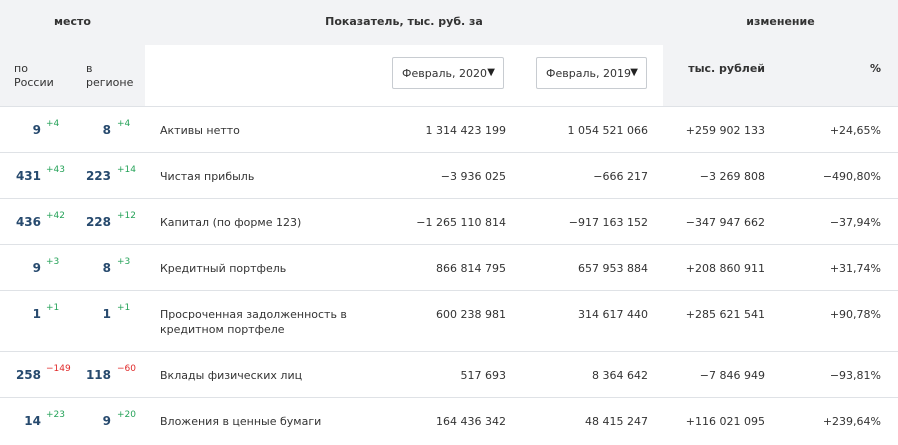 This screenshot has height=445, width=898. I want to click on value-2020: 164 436 342, so click(471, 421).